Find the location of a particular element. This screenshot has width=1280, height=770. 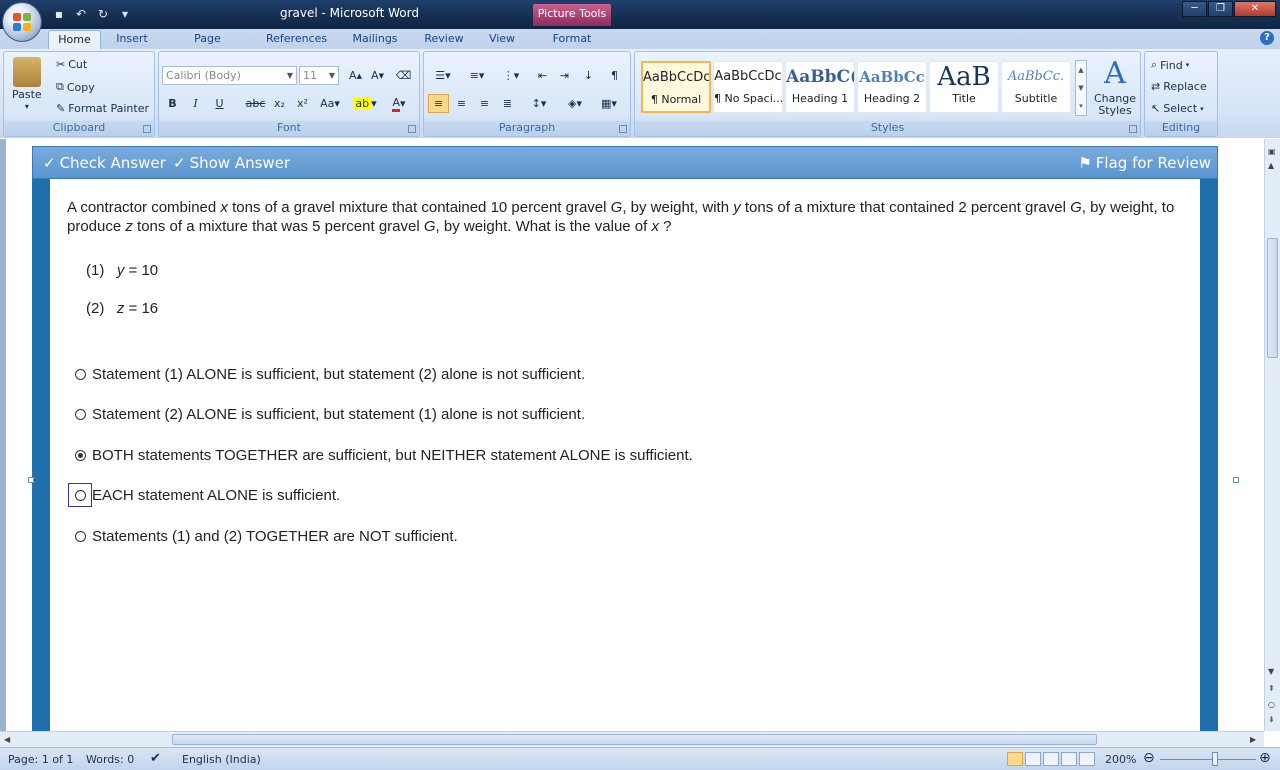

scroll-left-icon: ◀ is located at coordinates (7, 739).